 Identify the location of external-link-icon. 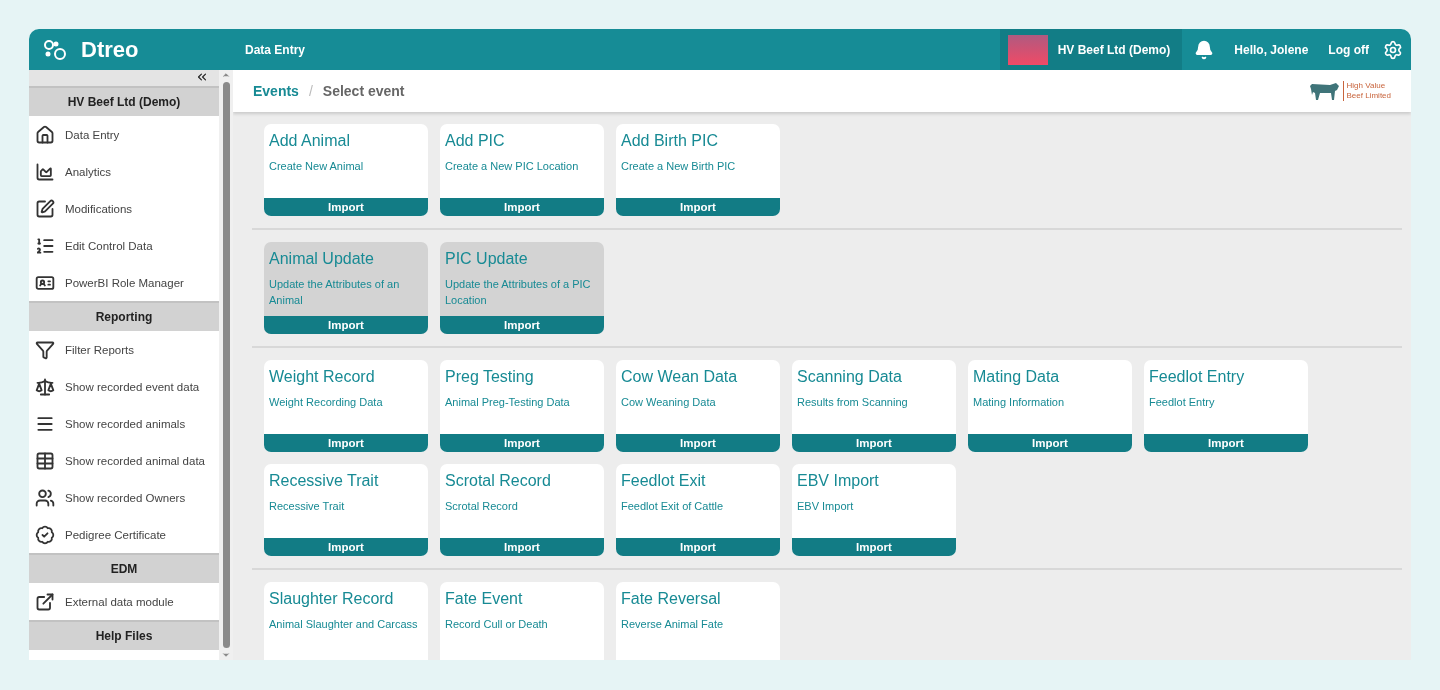
(45, 601).